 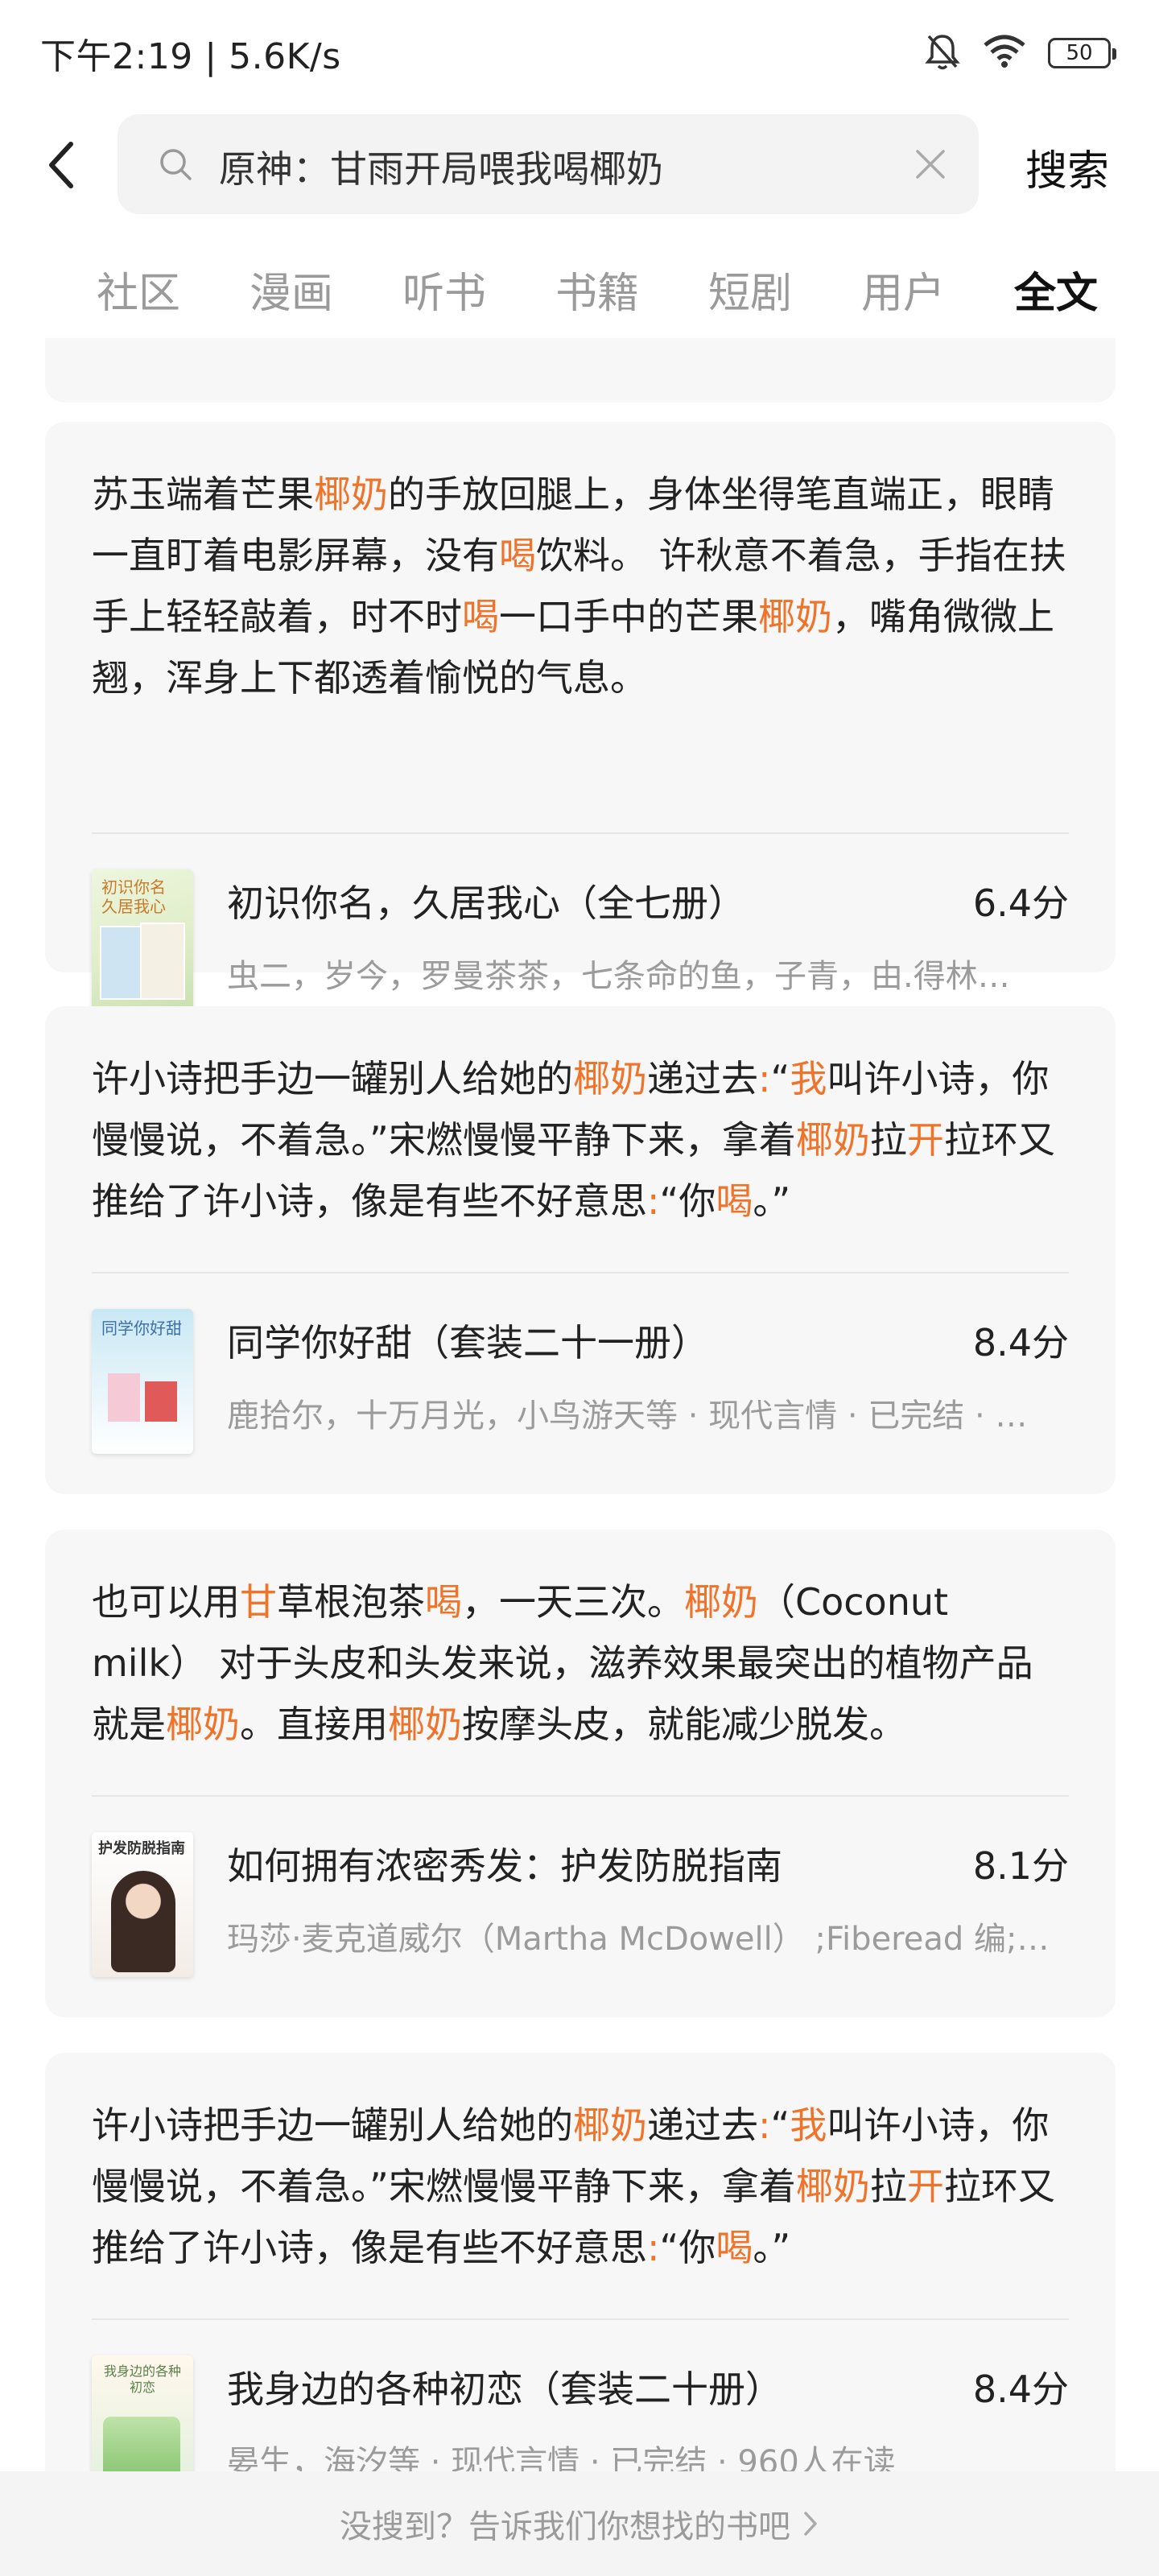 What do you see at coordinates (142, 2413) in the screenshot?
I see `book-cover: 我身边的各种初恋` at bounding box center [142, 2413].